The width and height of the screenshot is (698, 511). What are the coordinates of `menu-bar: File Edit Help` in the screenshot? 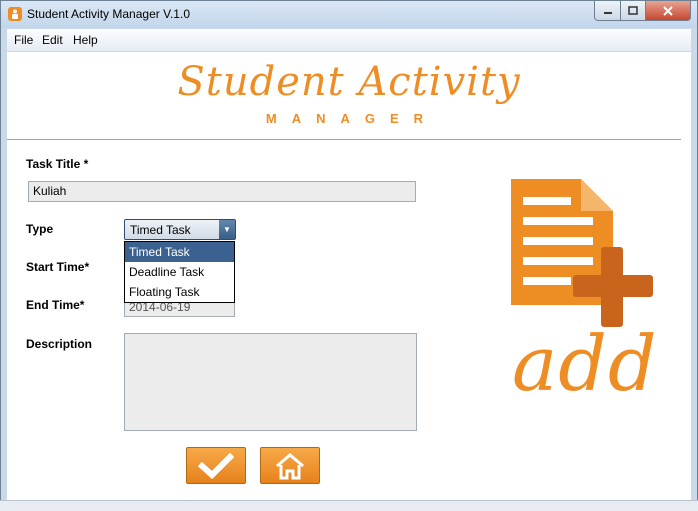 It's located at (349, 40).